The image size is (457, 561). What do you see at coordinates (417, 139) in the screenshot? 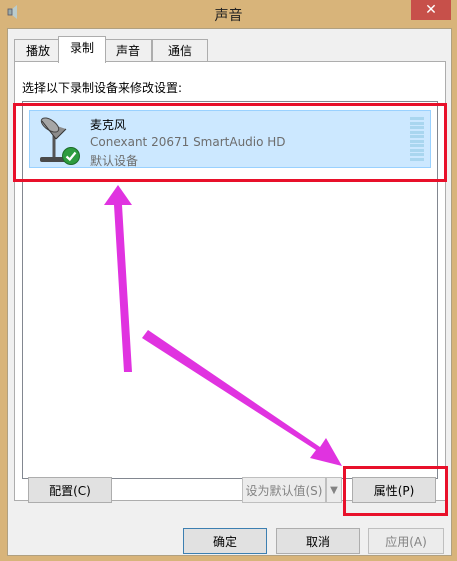
I see `level-meter` at bounding box center [417, 139].